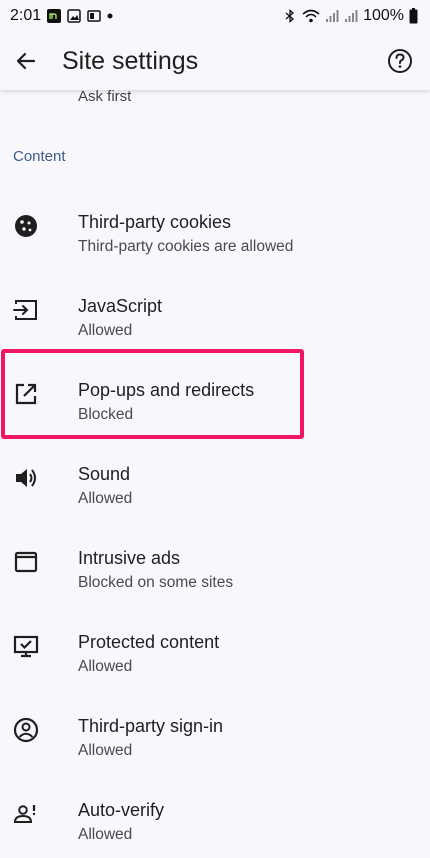  Describe the element at coordinates (26, 15) in the screenshot. I see `status-time: 2:01` at that location.